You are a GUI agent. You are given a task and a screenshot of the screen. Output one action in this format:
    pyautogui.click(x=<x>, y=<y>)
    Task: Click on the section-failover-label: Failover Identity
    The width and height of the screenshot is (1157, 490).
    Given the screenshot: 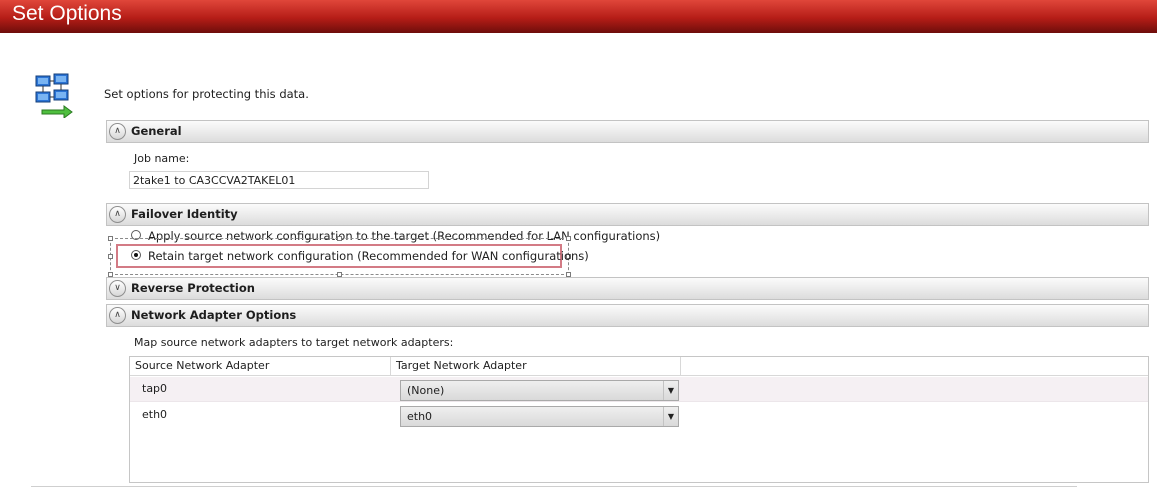 What is the action you would take?
    pyautogui.click(x=184, y=214)
    